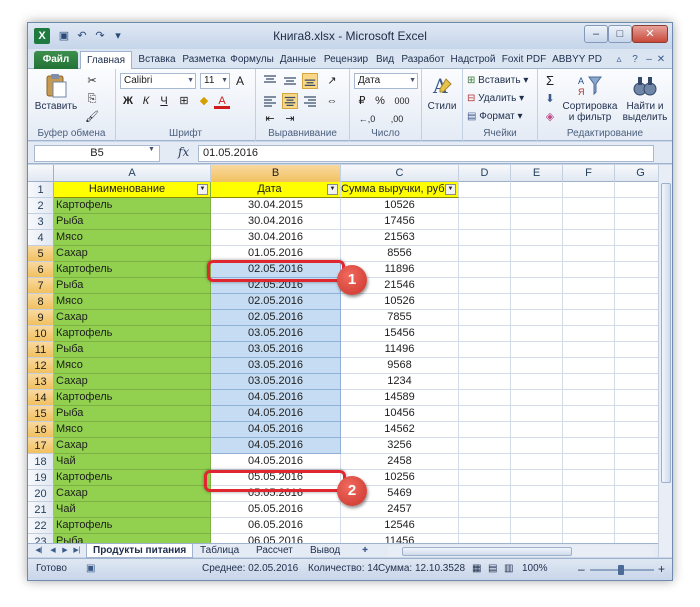 The image size is (700, 607). I want to click on ribbon-minimize-icon: ▵, so click(619, 60).